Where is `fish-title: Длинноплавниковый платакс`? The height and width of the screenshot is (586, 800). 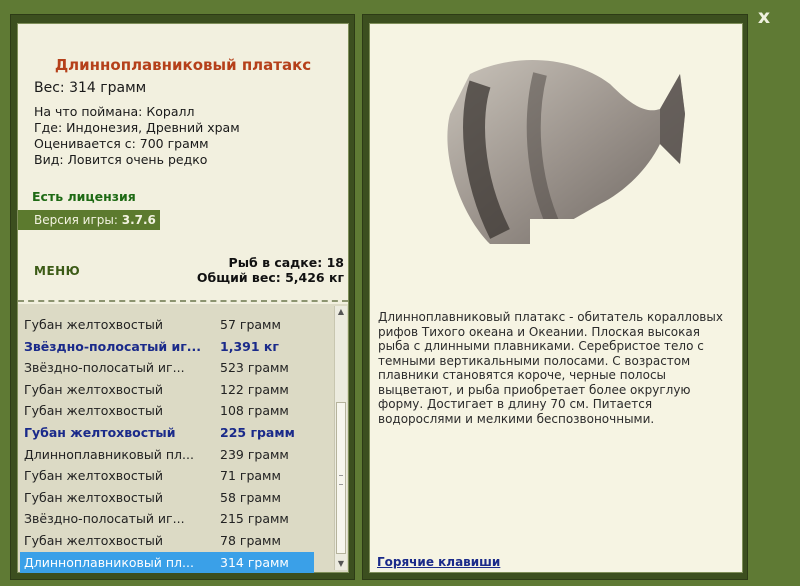 fish-title: Длинноплавниковый платакс is located at coordinates (183, 65).